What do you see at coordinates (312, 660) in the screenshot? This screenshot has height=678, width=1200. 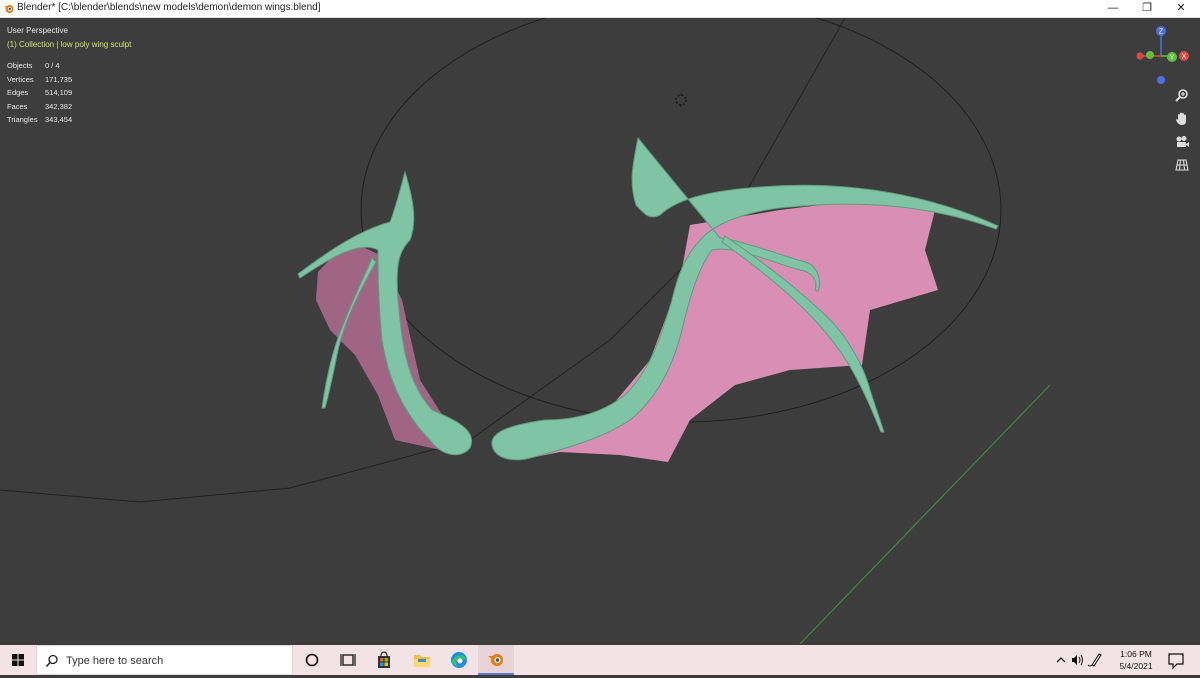 I see `cortana-icon` at bounding box center [312, 660].